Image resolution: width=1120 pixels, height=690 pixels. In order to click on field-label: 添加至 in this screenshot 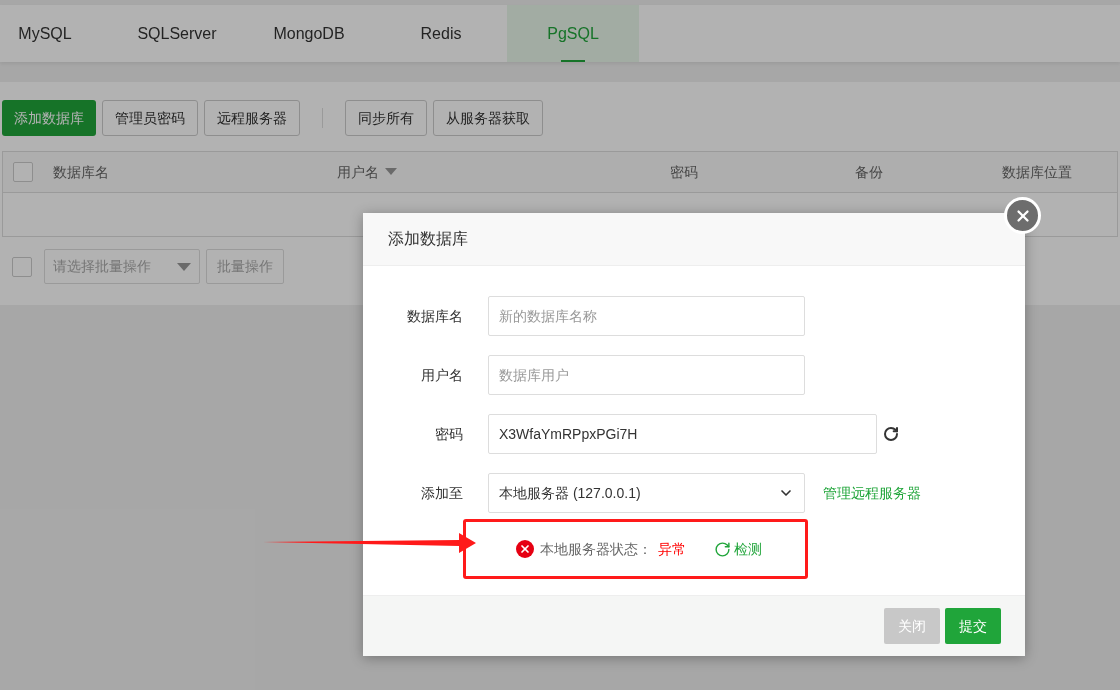, I will do `click(442, 493)`.